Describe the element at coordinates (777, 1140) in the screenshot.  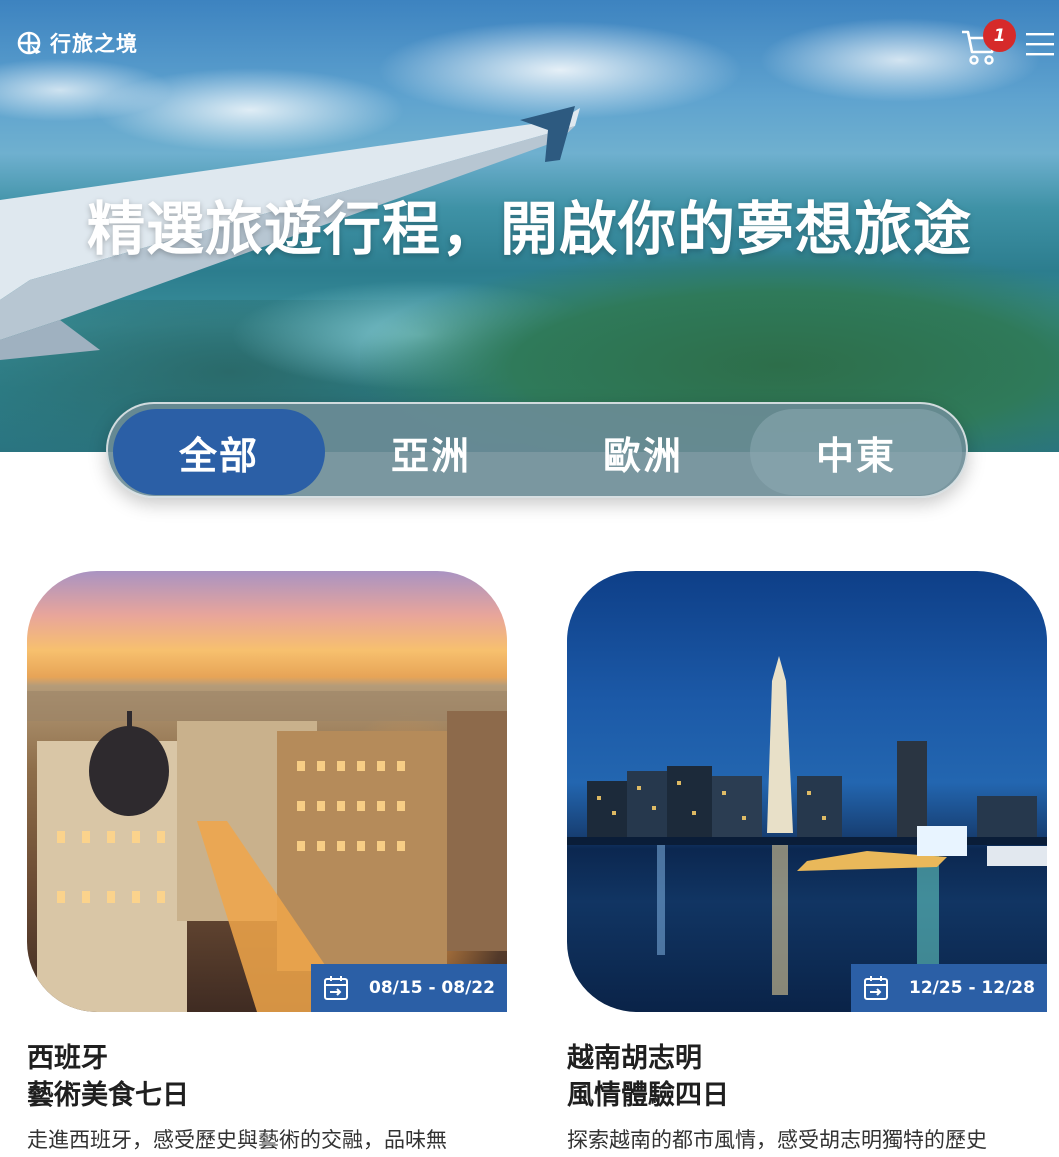
I see `tour-description: 探索越南的都市風情，感受胡志明獨特的歷史` at that location.